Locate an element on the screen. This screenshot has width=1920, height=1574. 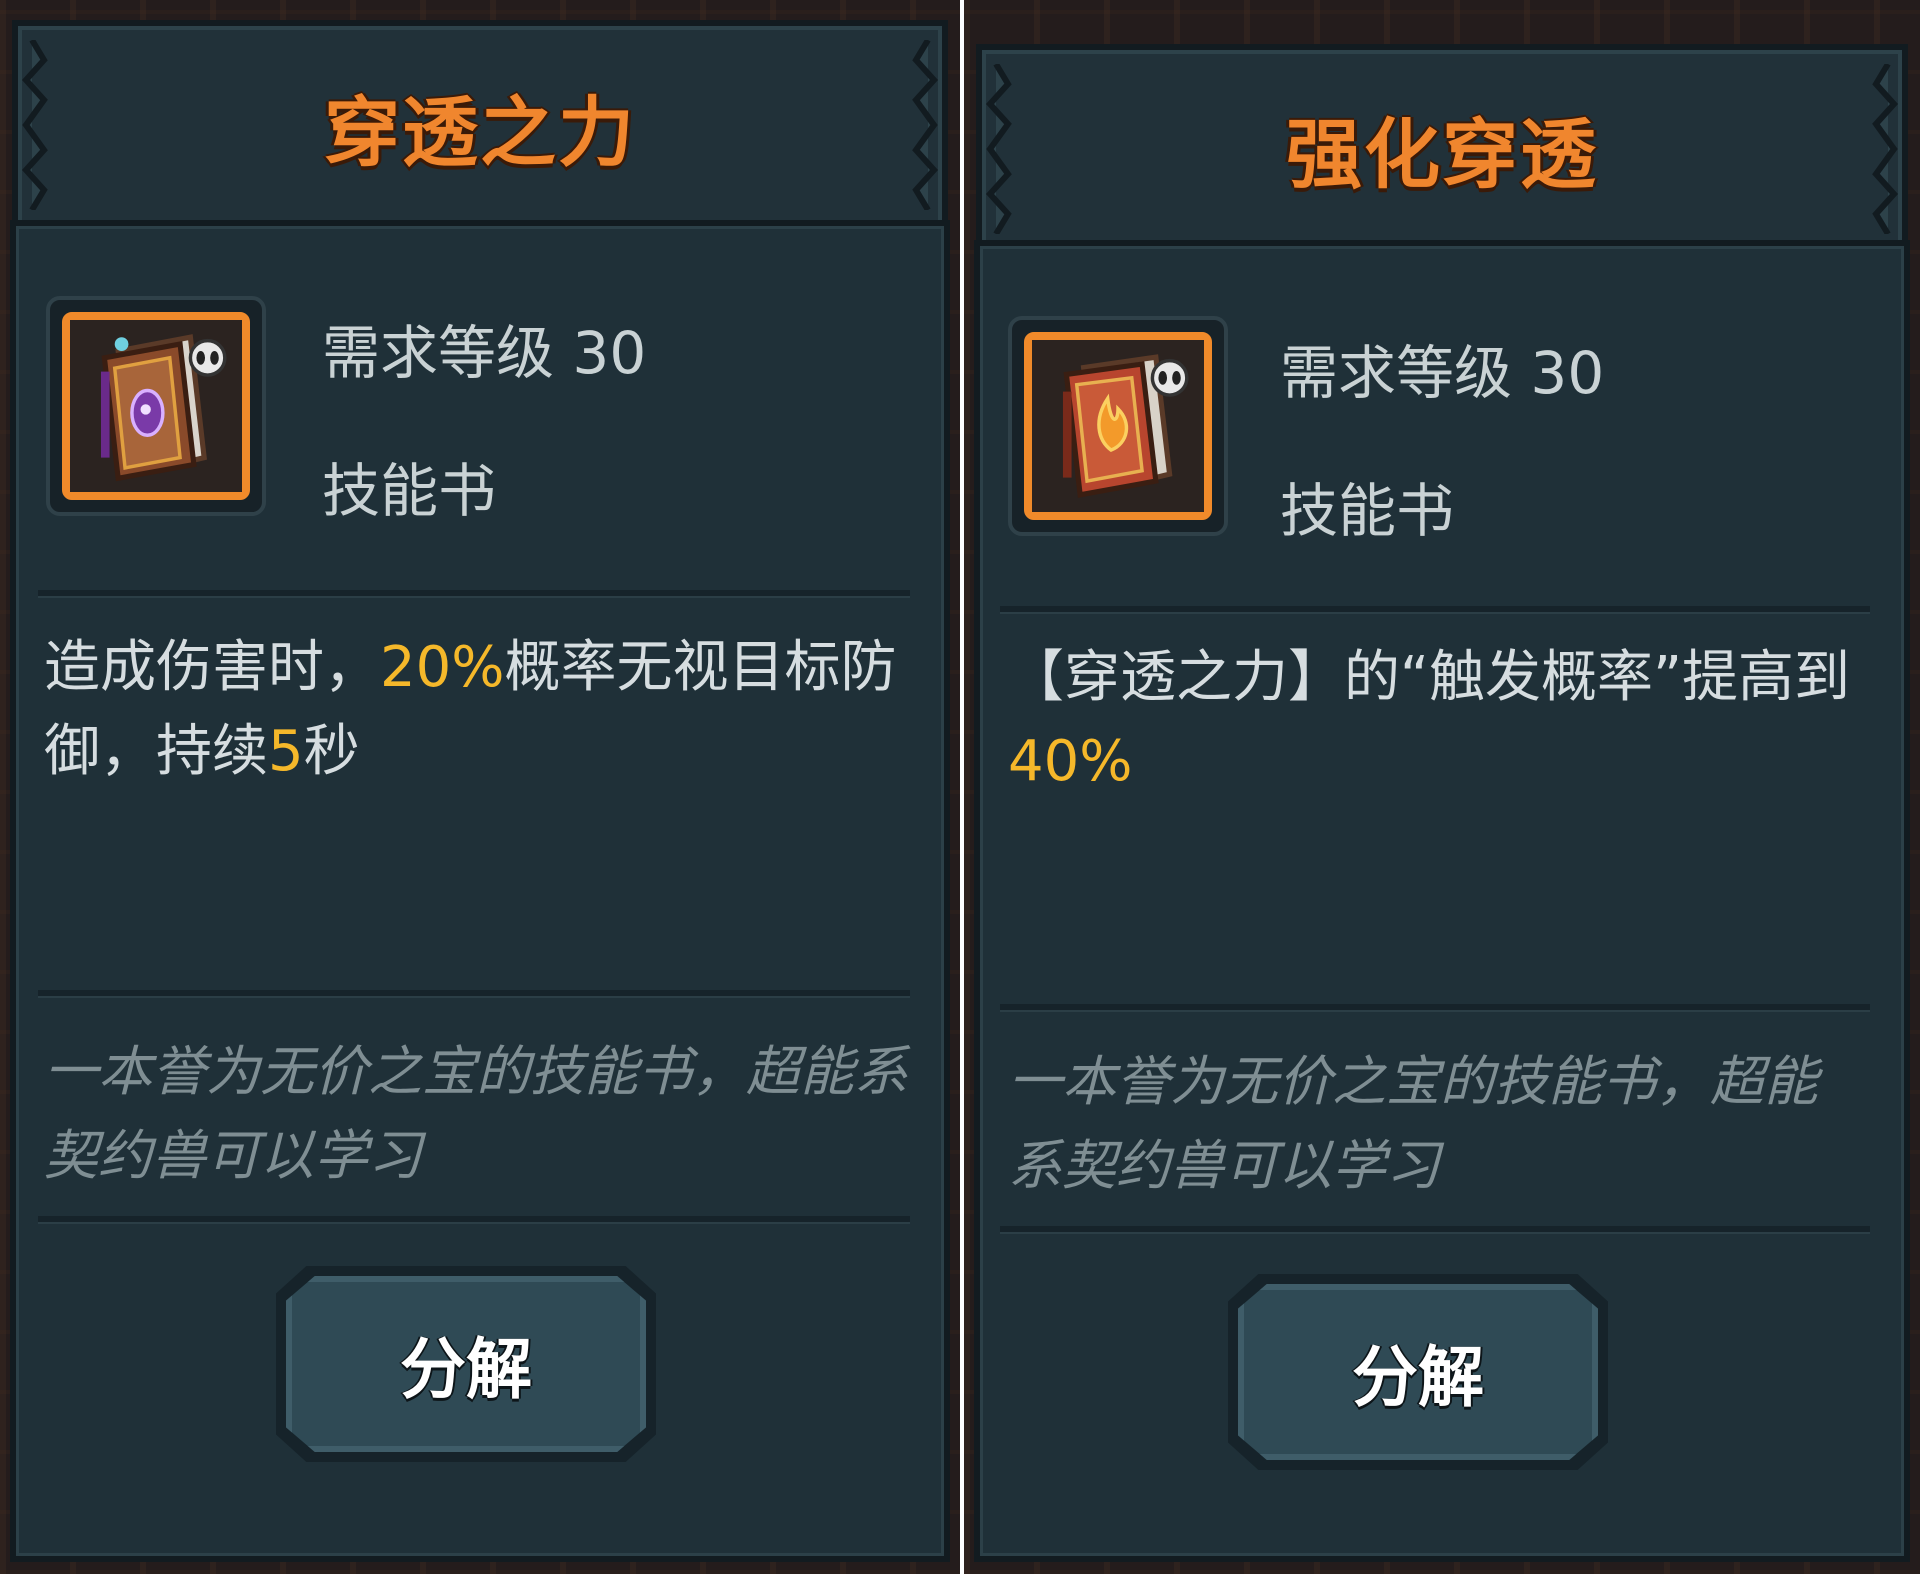
desc-highlight-chance: 40% is located at coordinates (1070, 761).